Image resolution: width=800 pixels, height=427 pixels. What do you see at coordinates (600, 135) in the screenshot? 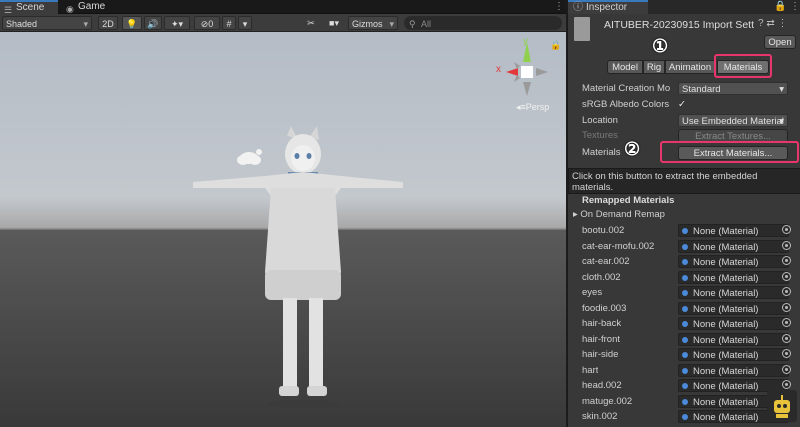
I see `textures-label: Textures` at bounding box center [600, 135].